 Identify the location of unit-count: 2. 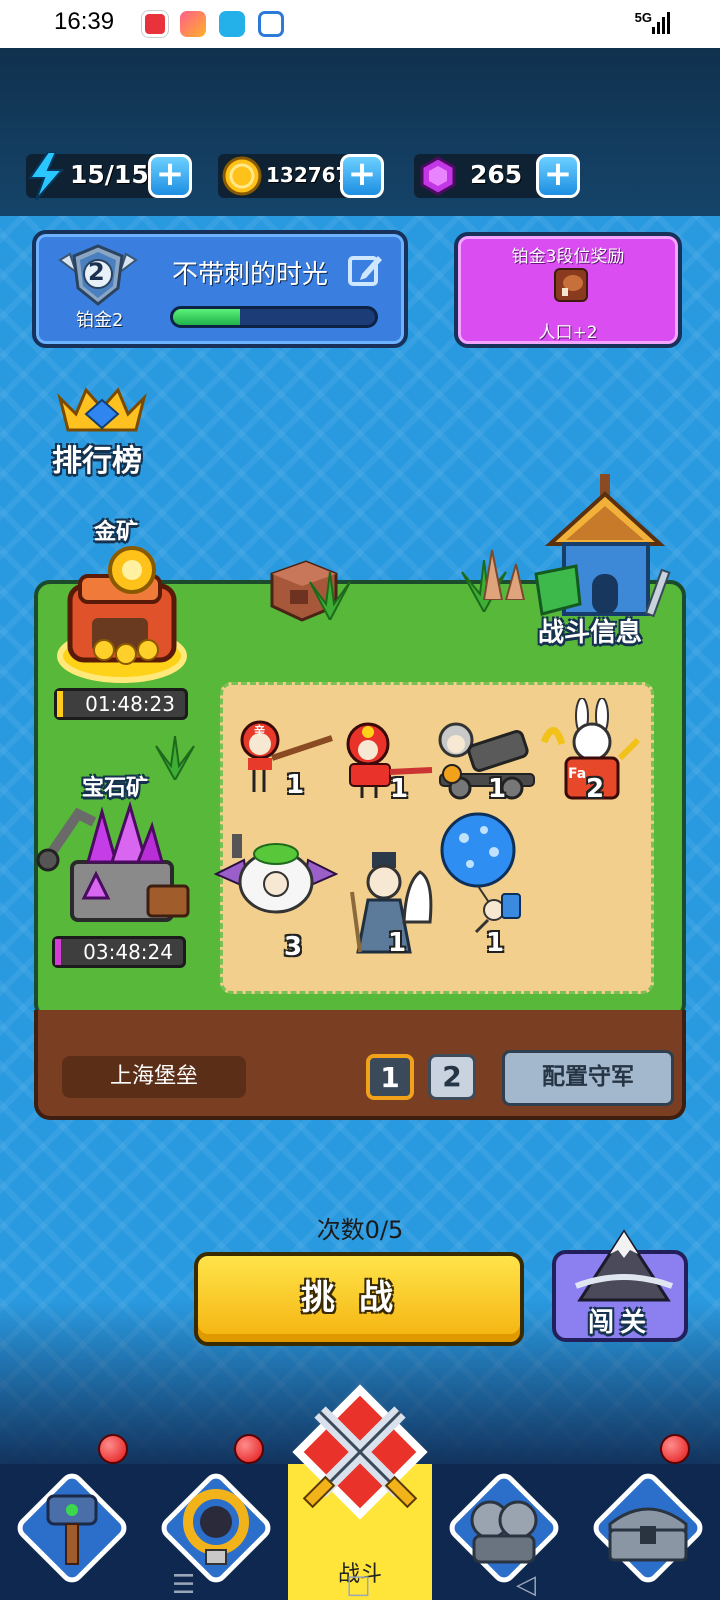
(595, 789).